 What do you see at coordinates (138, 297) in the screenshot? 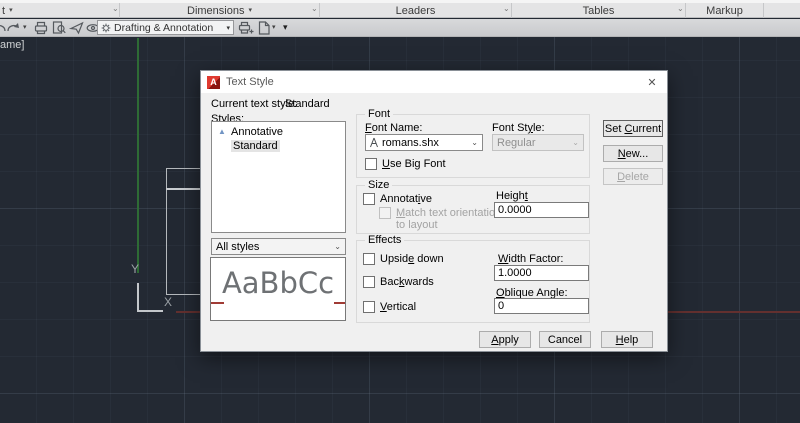
I see `ucs-icon-vertical` at bounding box center [138, 297].